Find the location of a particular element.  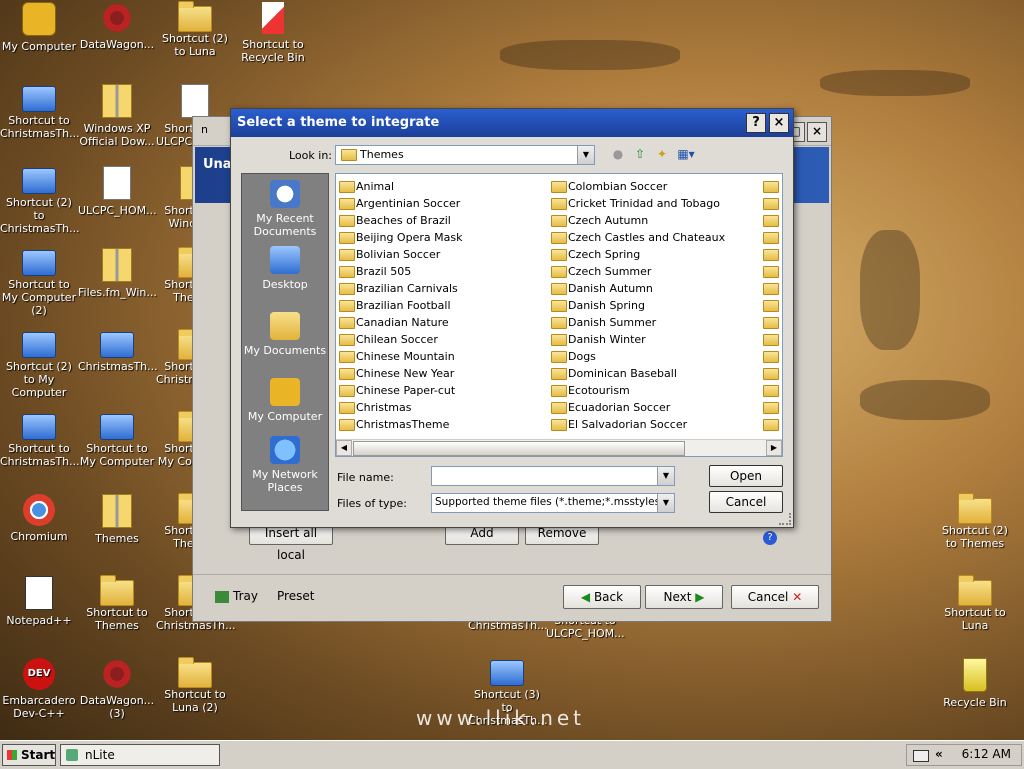

desktop-icon-item: Shortcut to Luna is located at coordinates (975, 603).